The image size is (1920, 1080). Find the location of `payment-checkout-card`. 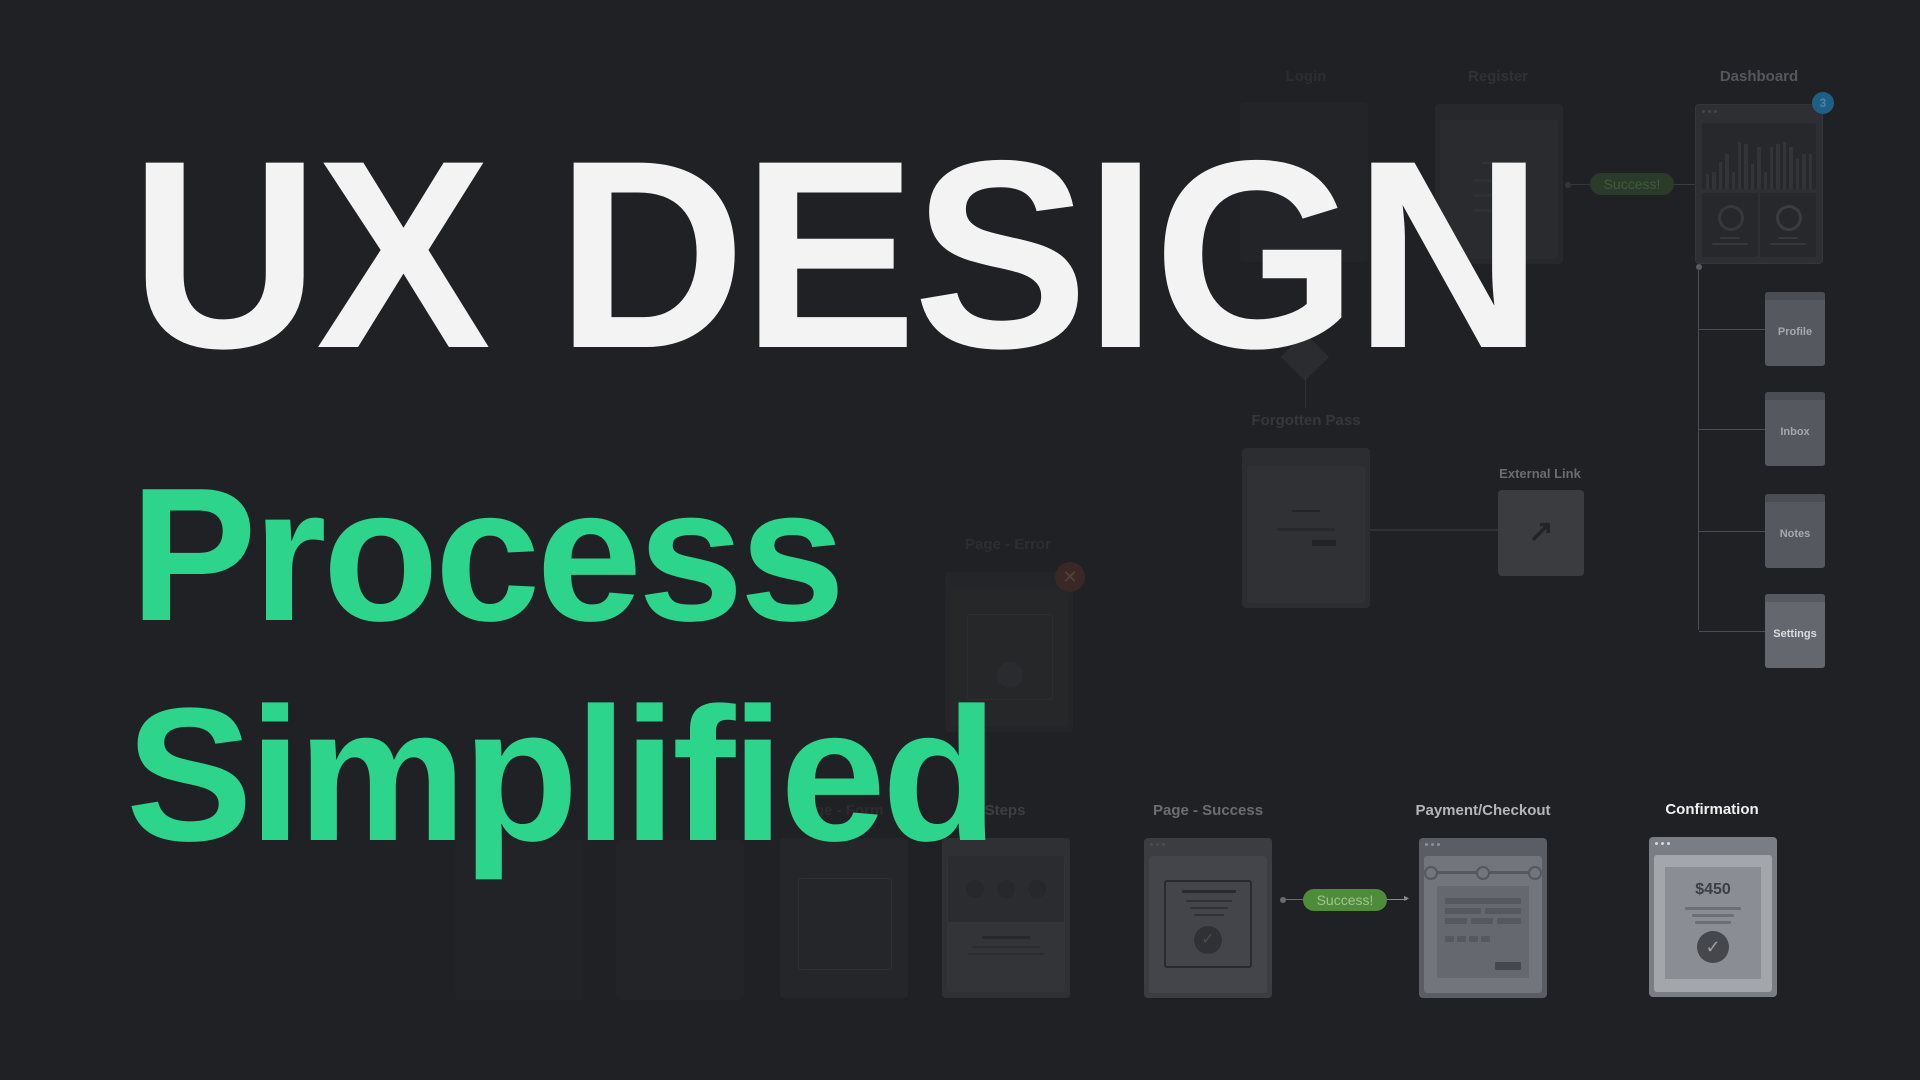

payment-checkout-card is located at coordinates (1483, 918).